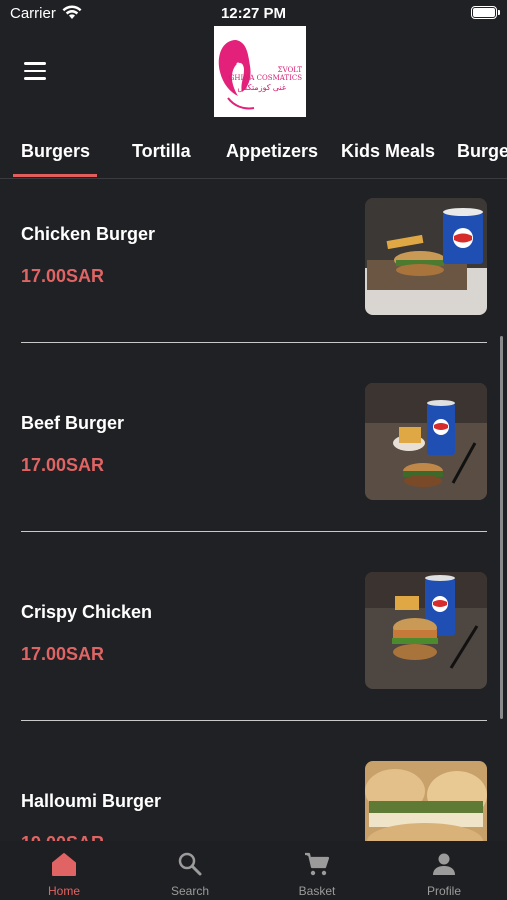 The width and height of the screenshot is (507, 900). Describe the element at coordinates (443, 891) in the screenshot. I see `nav-profile-label: Profile` at that location.